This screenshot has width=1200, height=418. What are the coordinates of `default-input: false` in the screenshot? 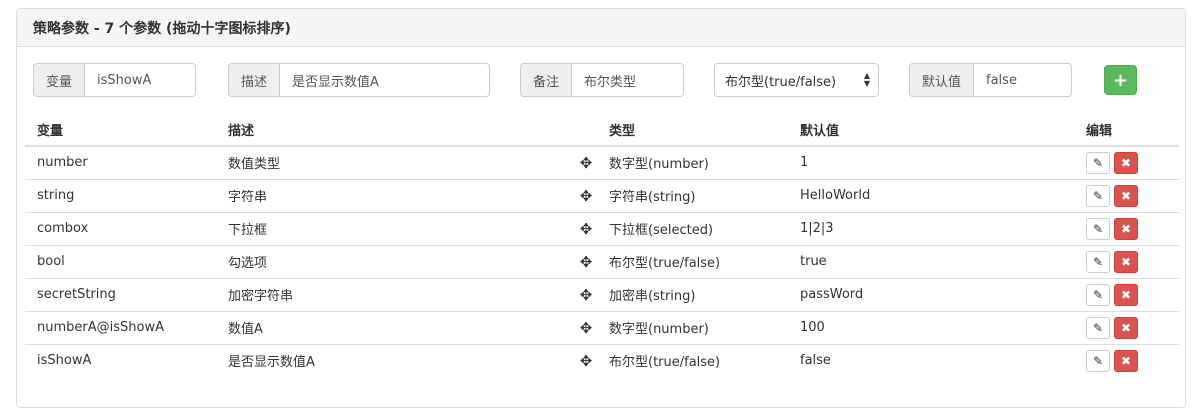 It's located at (1022, 80).